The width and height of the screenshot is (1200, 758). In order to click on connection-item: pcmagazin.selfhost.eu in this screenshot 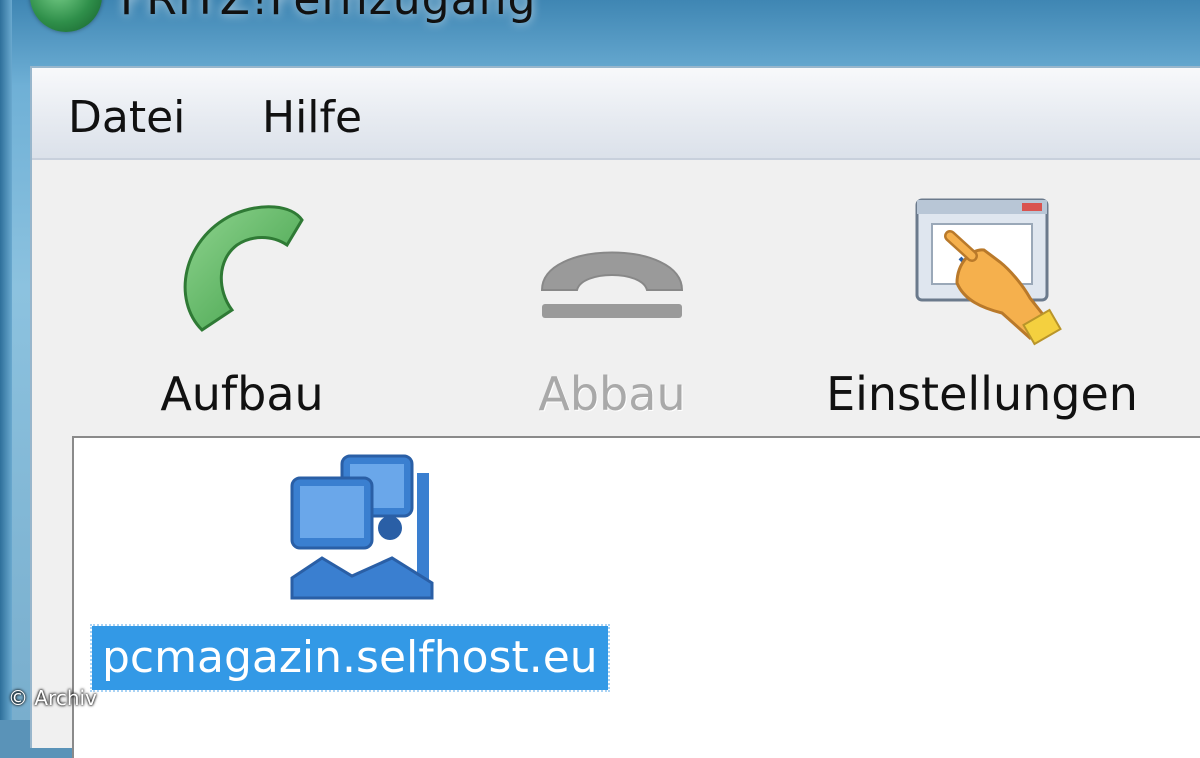, I will do `click(361, 573)`.